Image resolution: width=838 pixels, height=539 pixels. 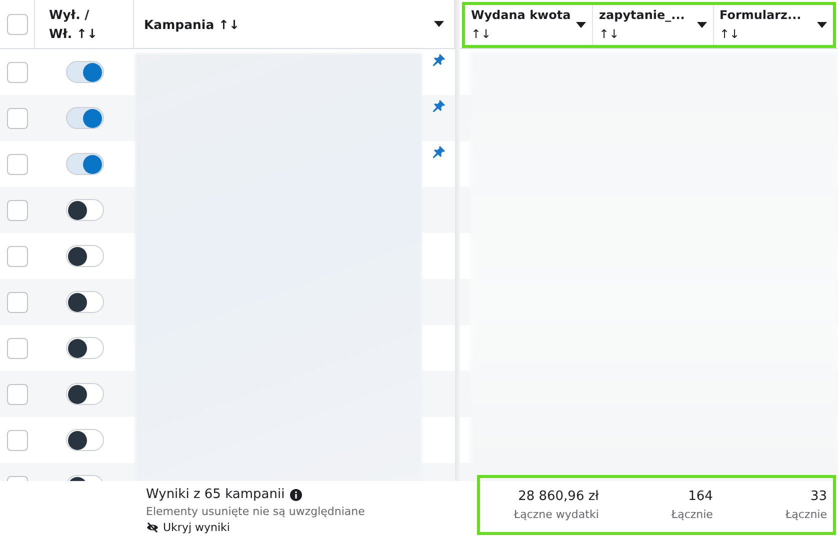 I want to click on hide-results-link: Ukryj wyniki, so click(x=196, y=527).